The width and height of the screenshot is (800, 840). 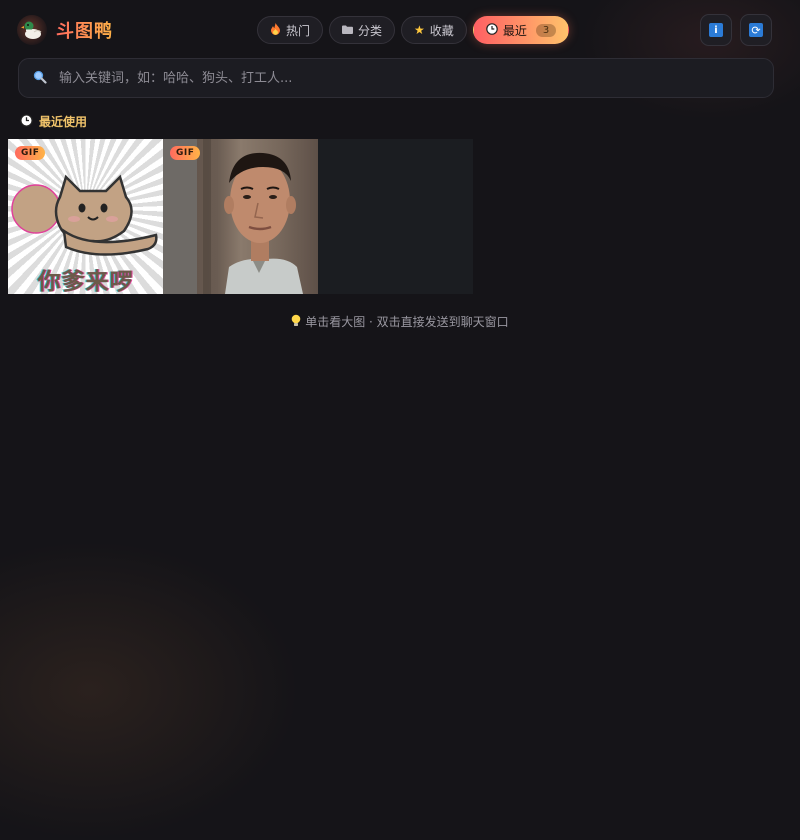 I want to click on tab-hot: 热门, so click(x=290, y=30).